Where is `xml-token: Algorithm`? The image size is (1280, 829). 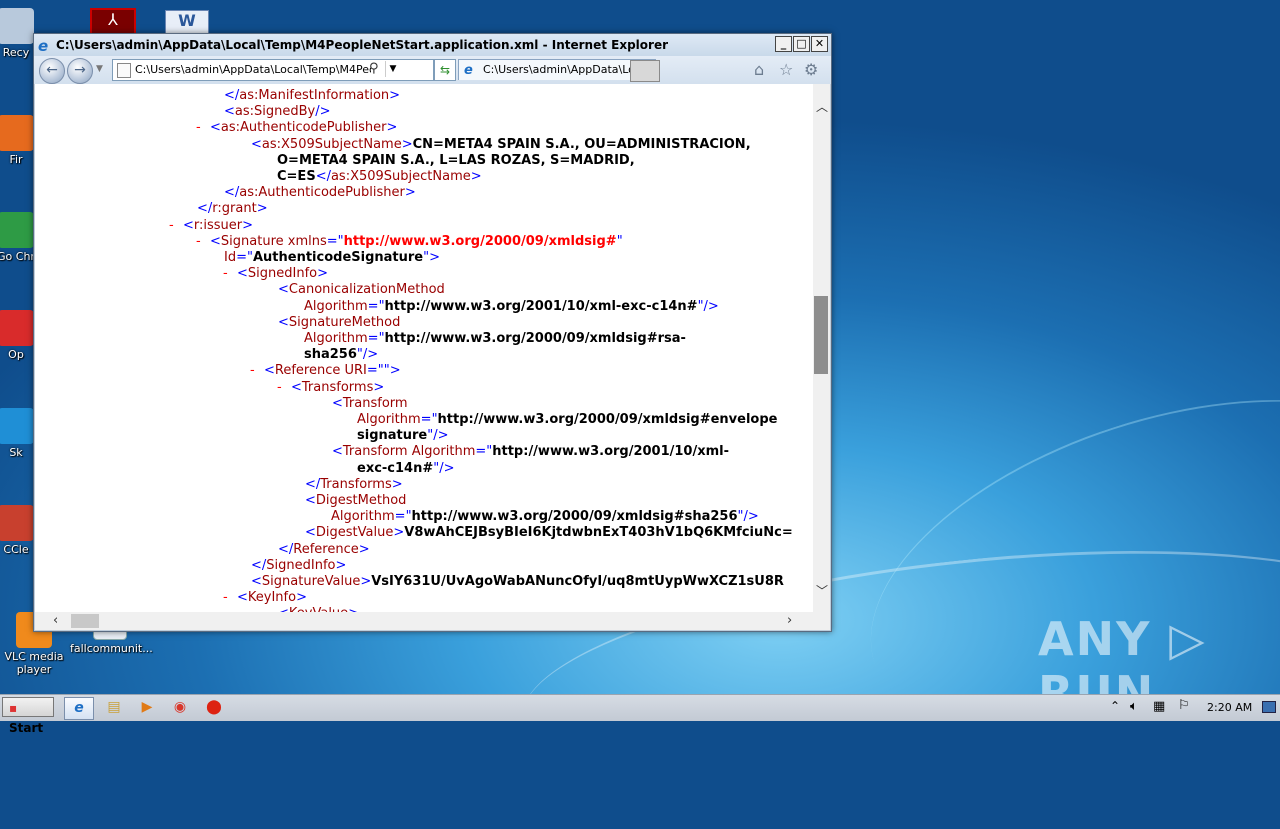 xml-token: Algorithm is located at coordinates (336, 306).